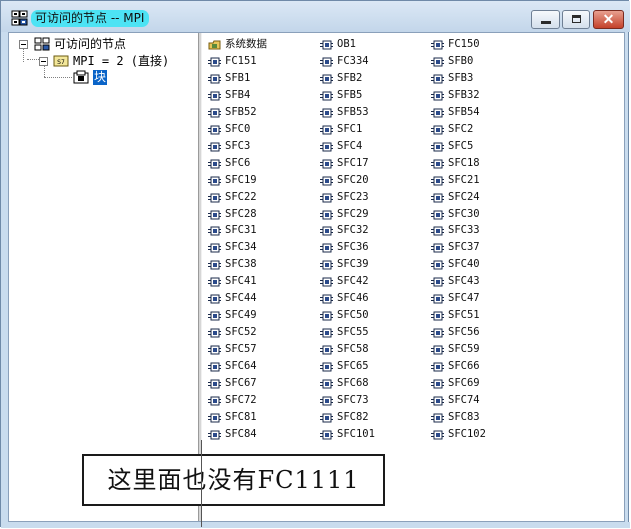 This screenshot has height=529, width=631. I want to click on block-name: SFC58, so click(353, 349).